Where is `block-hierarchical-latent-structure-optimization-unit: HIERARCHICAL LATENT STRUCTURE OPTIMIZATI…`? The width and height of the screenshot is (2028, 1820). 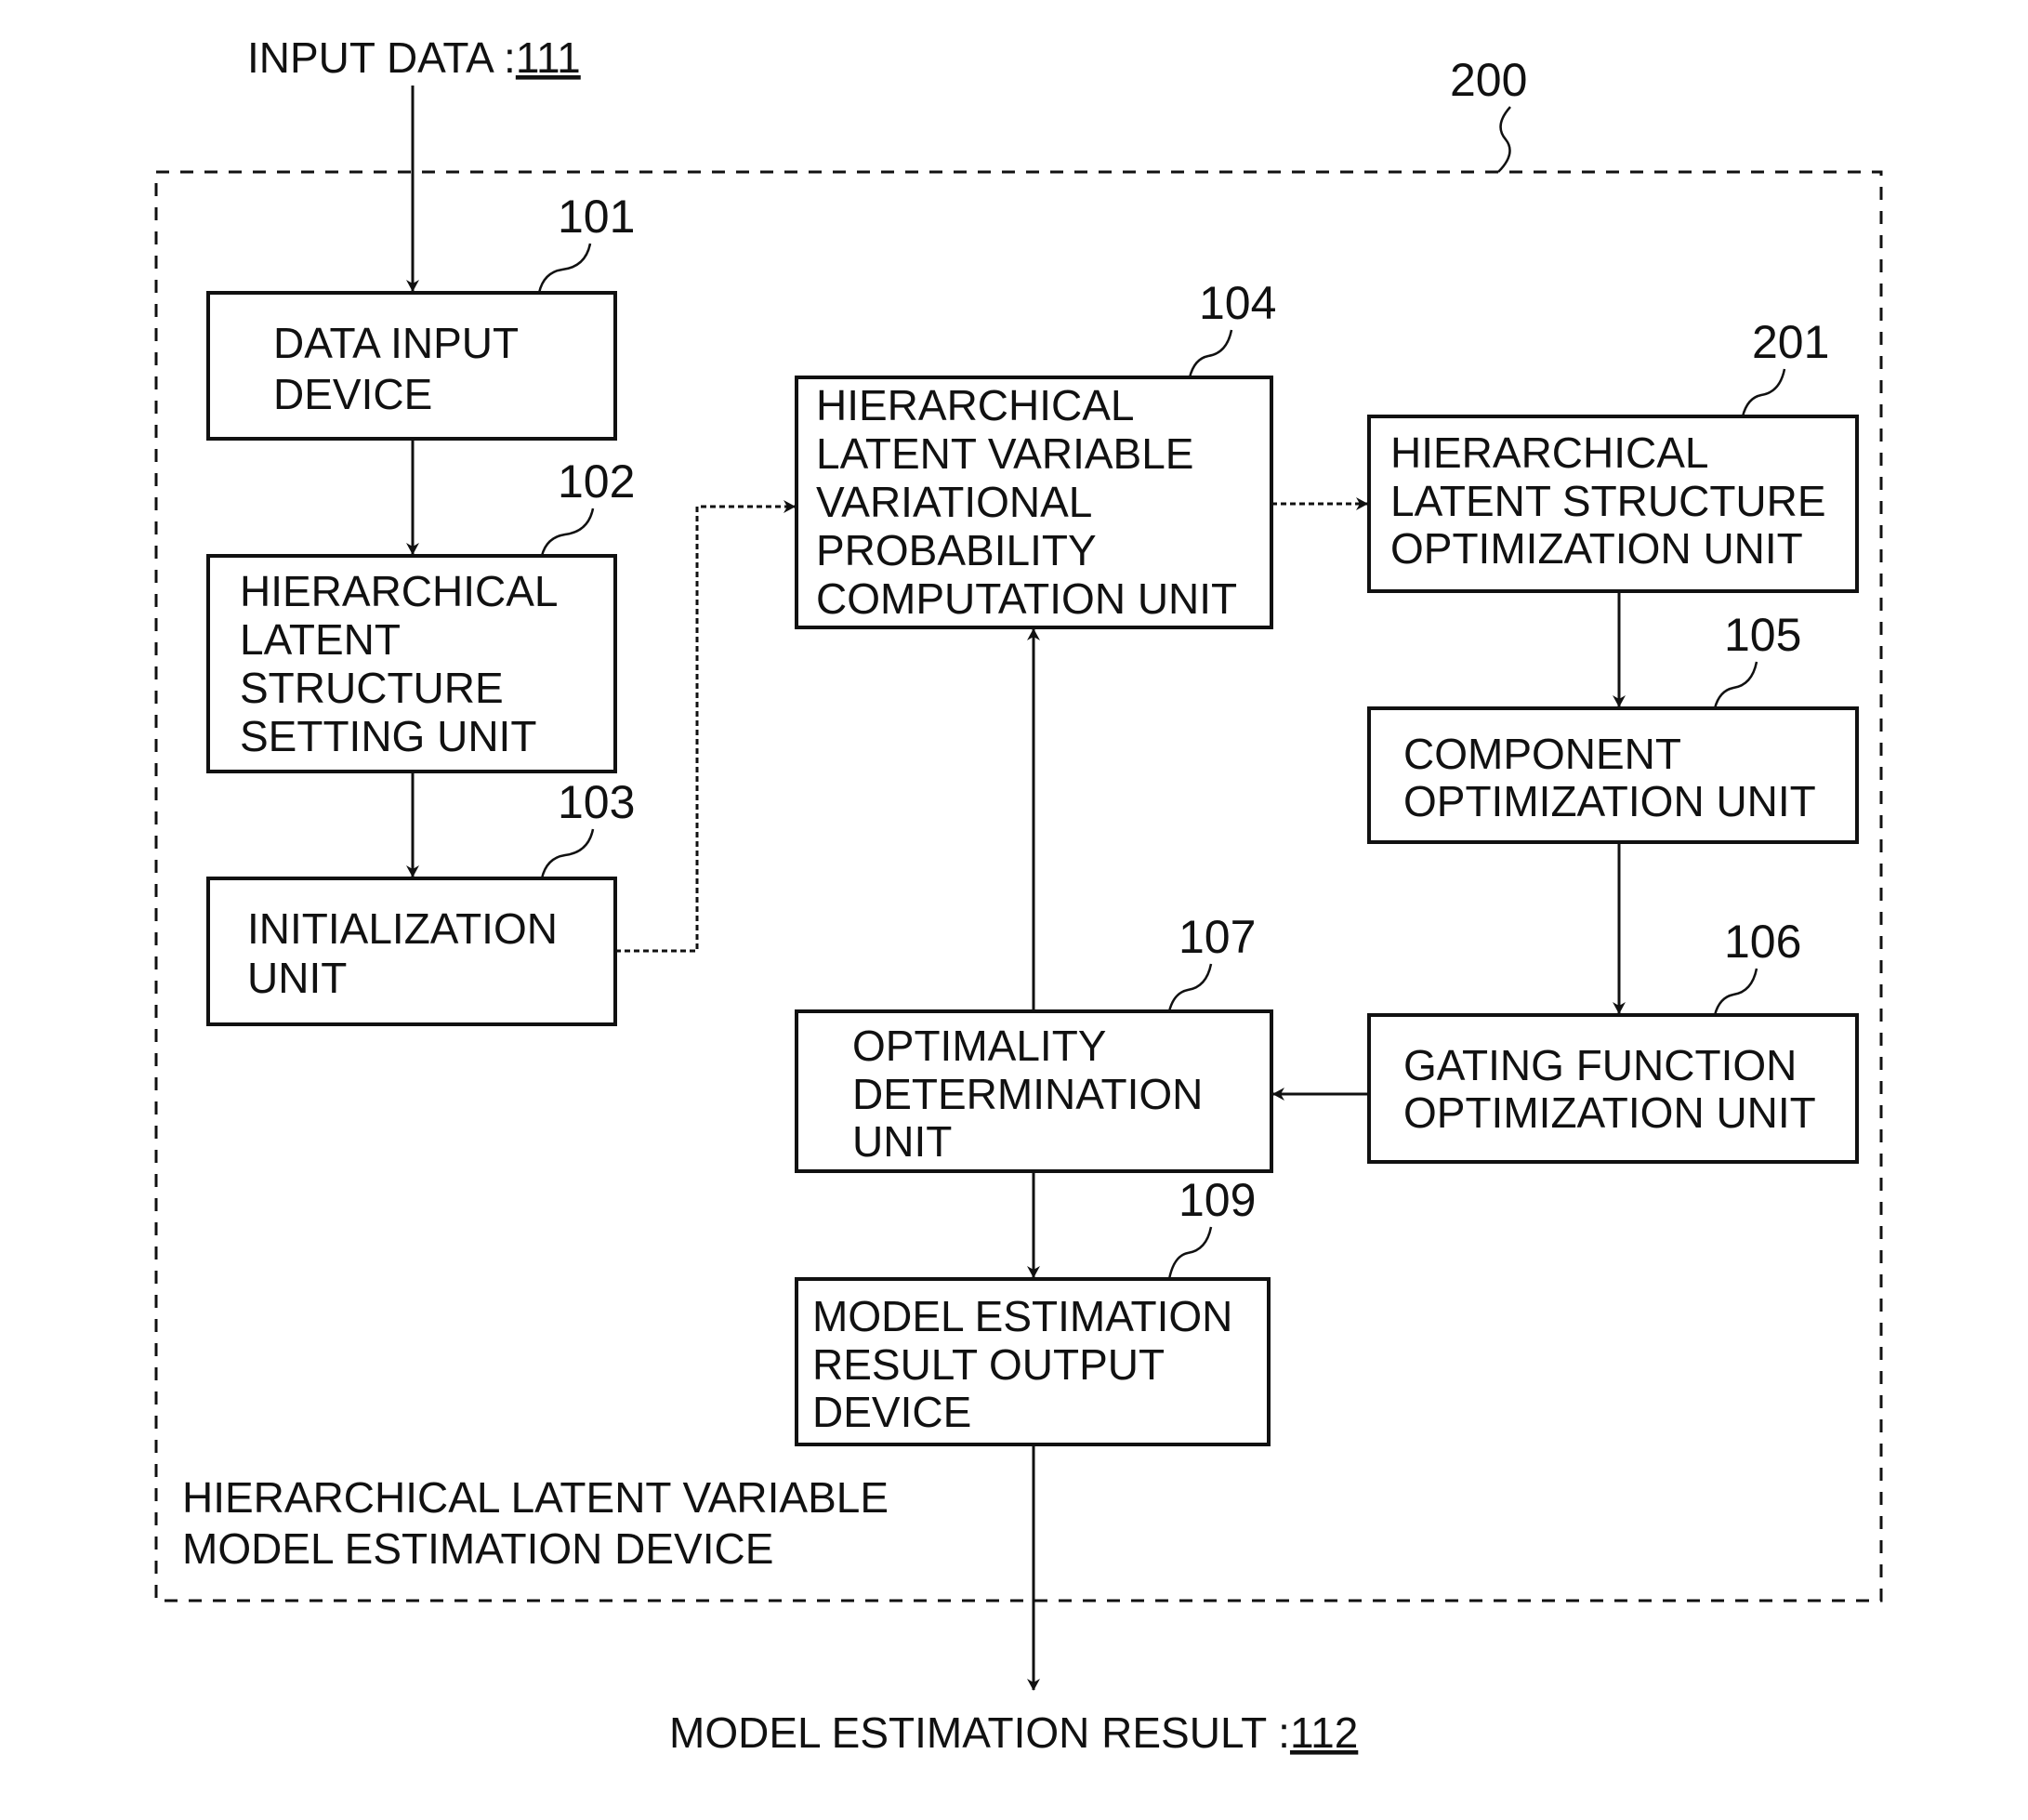 block-hierarchical-latent-structure-optimization-unit: HIERARCHICAL LATENT STRUCTURE OPTIMIZATI… is located at coordinates (1613, 504).